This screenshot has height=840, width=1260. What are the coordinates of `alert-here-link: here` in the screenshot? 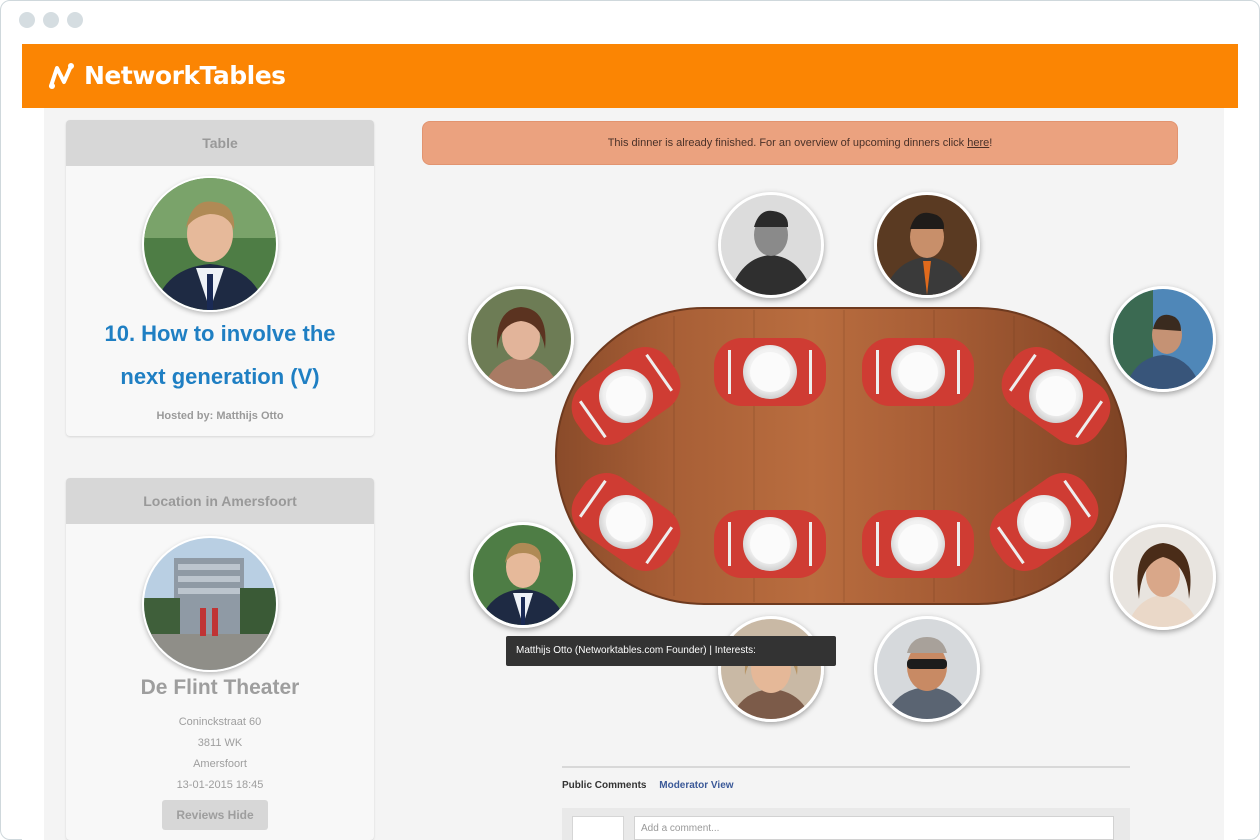 It's located at (978, 143).